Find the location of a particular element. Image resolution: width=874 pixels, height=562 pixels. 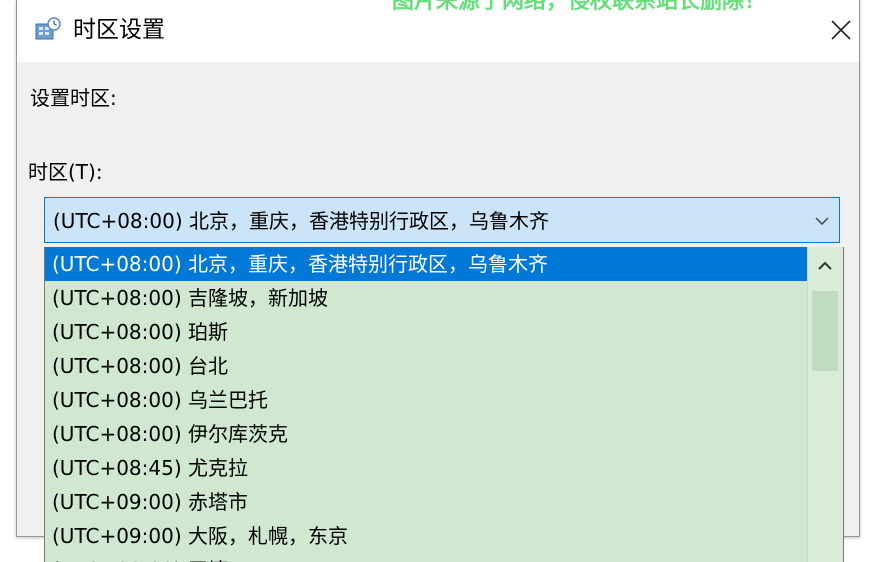

timezone-settings-icon is located at coordinates (48, 29).